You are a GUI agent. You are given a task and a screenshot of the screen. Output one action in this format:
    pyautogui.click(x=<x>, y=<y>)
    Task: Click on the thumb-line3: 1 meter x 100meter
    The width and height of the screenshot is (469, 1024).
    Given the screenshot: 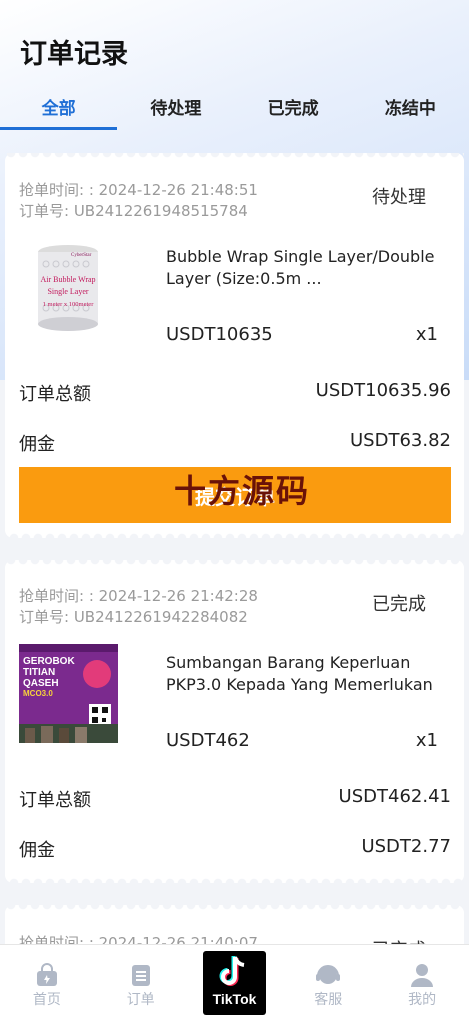 What is the action you would take?
    pyautogui.click(x=69, y=304)
    